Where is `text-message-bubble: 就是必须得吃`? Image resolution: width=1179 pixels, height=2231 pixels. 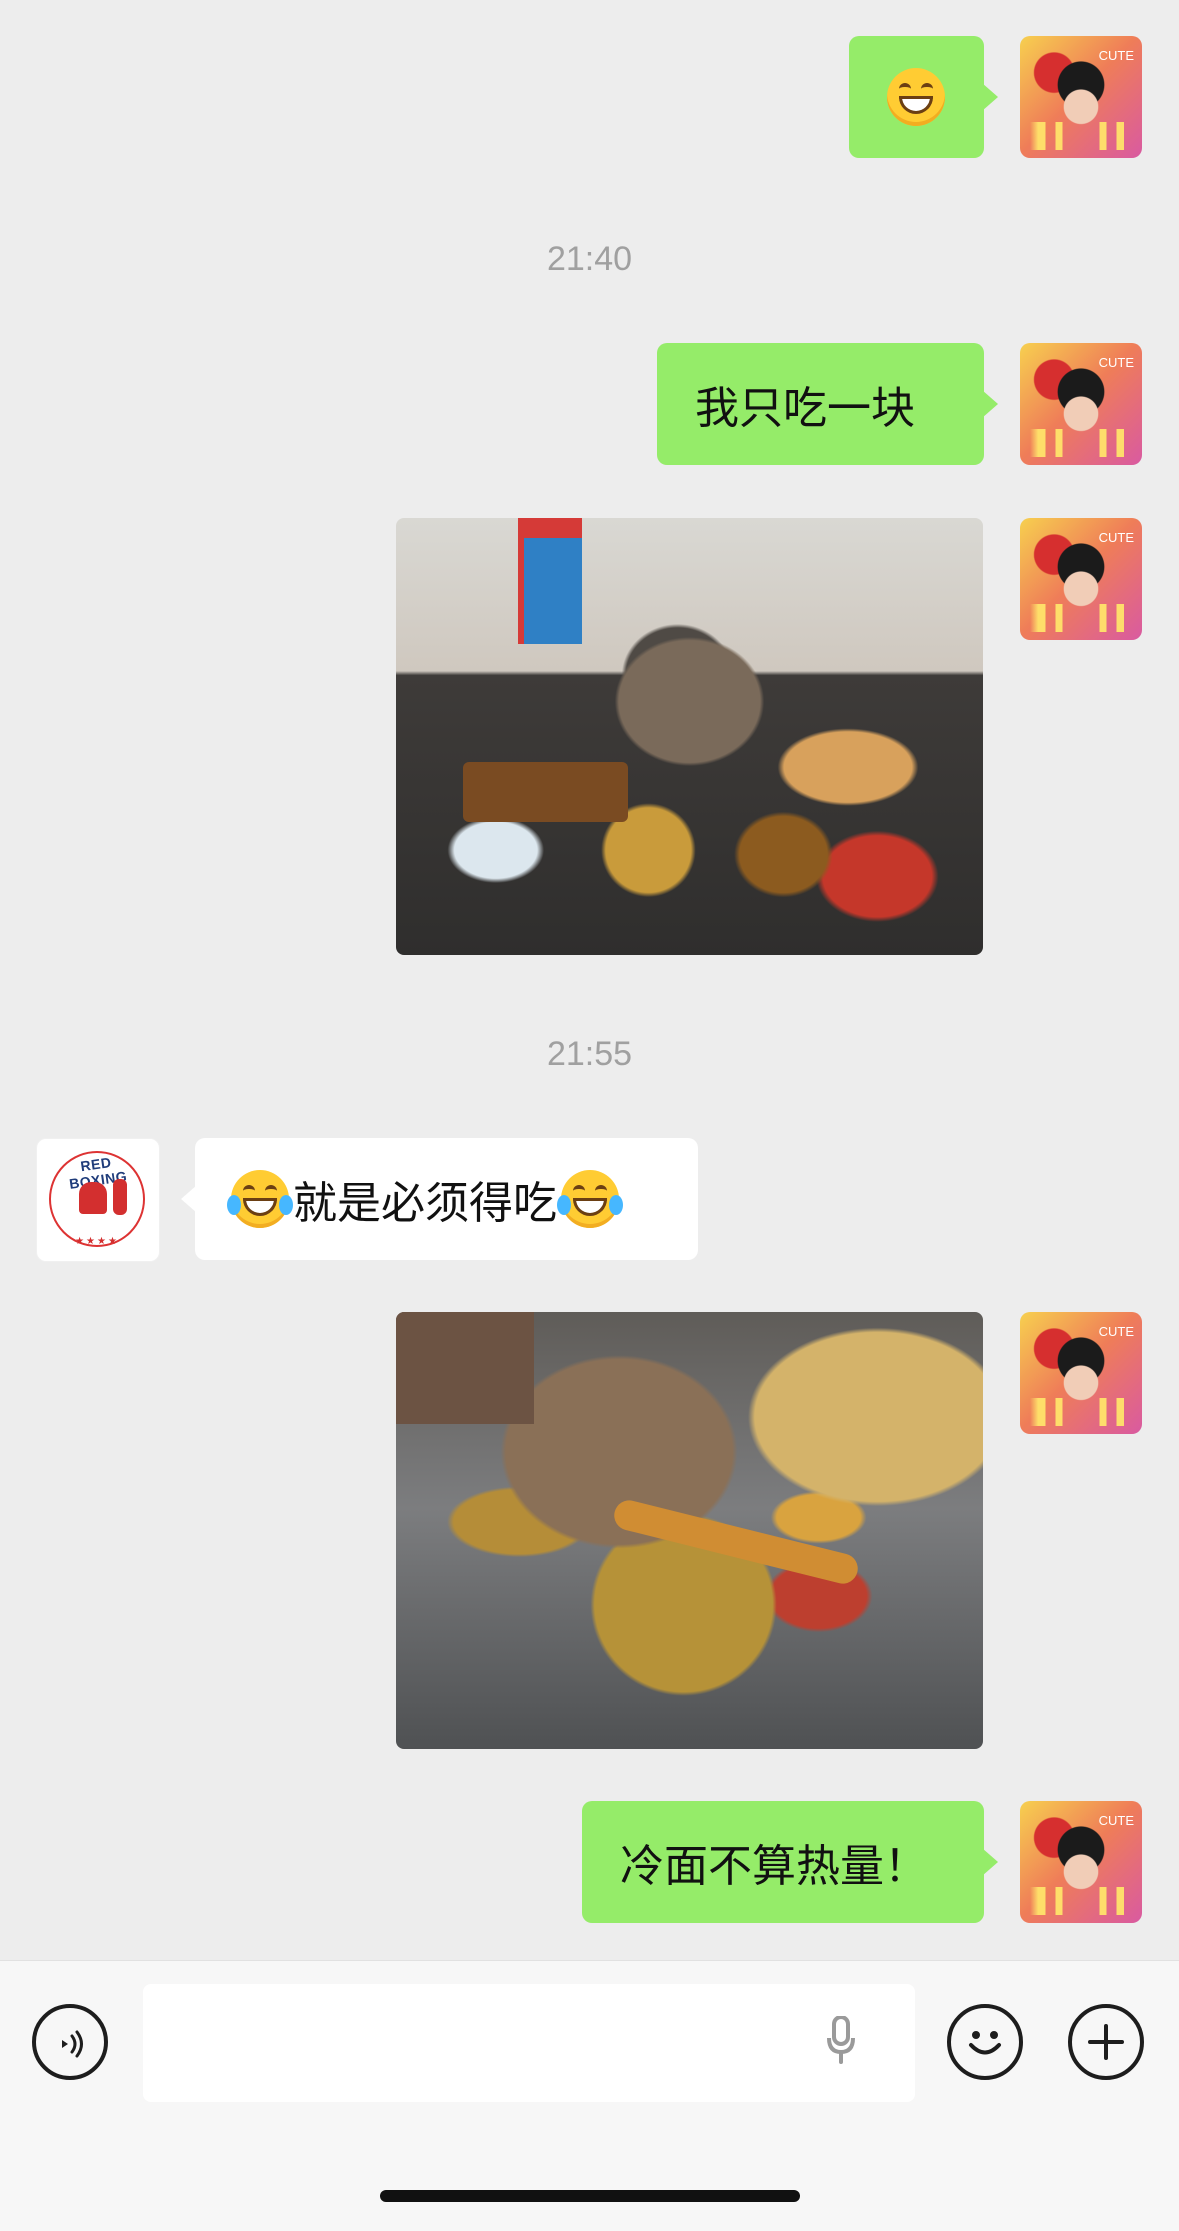 text-message-bubble: 就是必须得吃 is located at coordinates (439, 1199).